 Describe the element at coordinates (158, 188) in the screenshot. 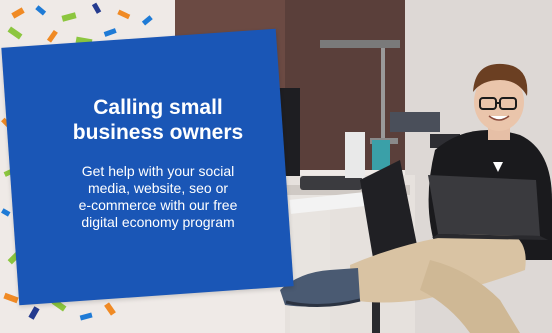

I see `promo-description-line: media, website, seo or` at that location.